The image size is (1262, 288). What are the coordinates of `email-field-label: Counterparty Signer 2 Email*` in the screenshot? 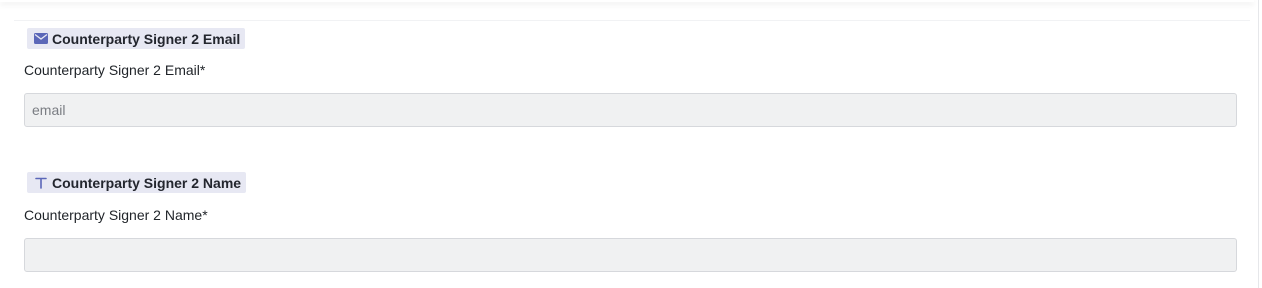 It's located at (115, 70).